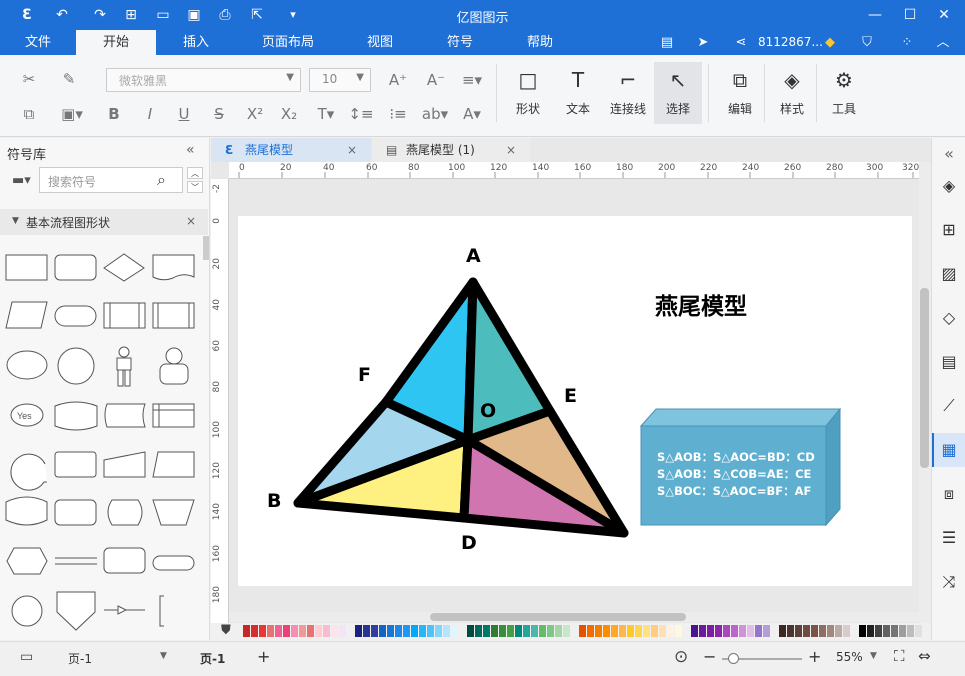 The image size is (965, 676). Describe the element at coordinates (949, 230) in the screenshot. I see `grid-icon: ⊞` at that location.